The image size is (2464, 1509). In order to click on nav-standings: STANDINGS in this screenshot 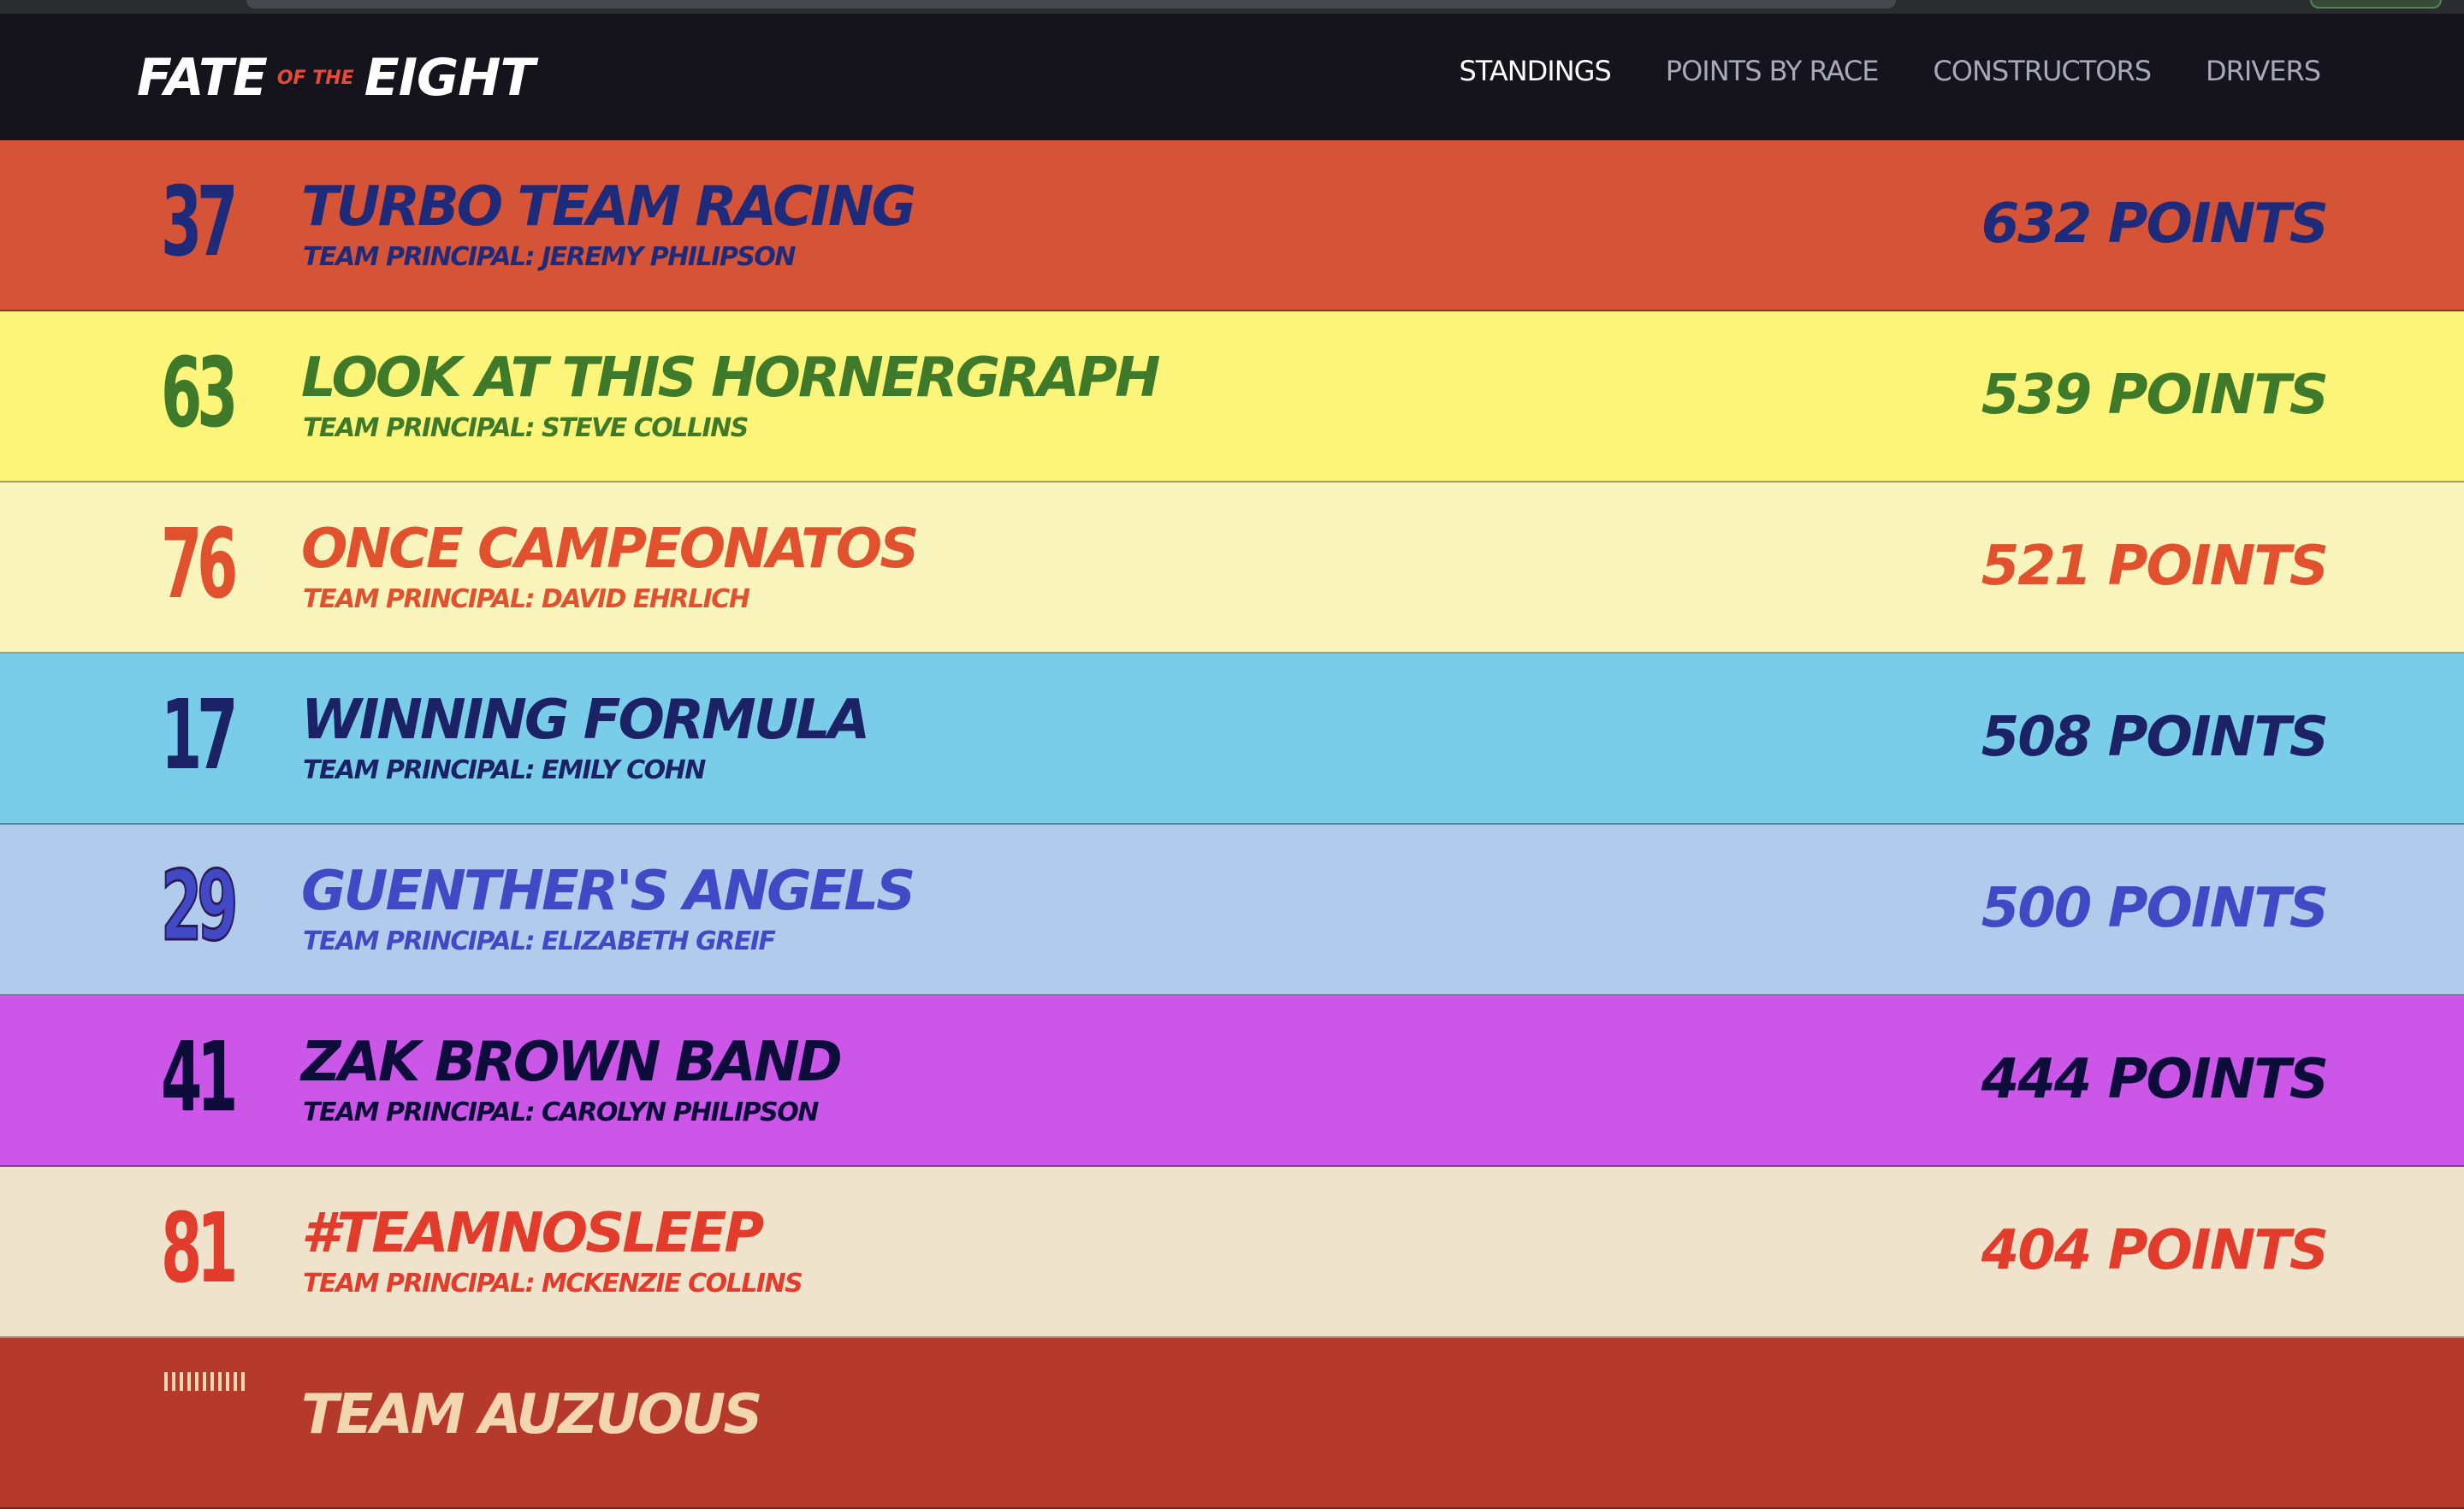, I will do `click(1535, 71)`.